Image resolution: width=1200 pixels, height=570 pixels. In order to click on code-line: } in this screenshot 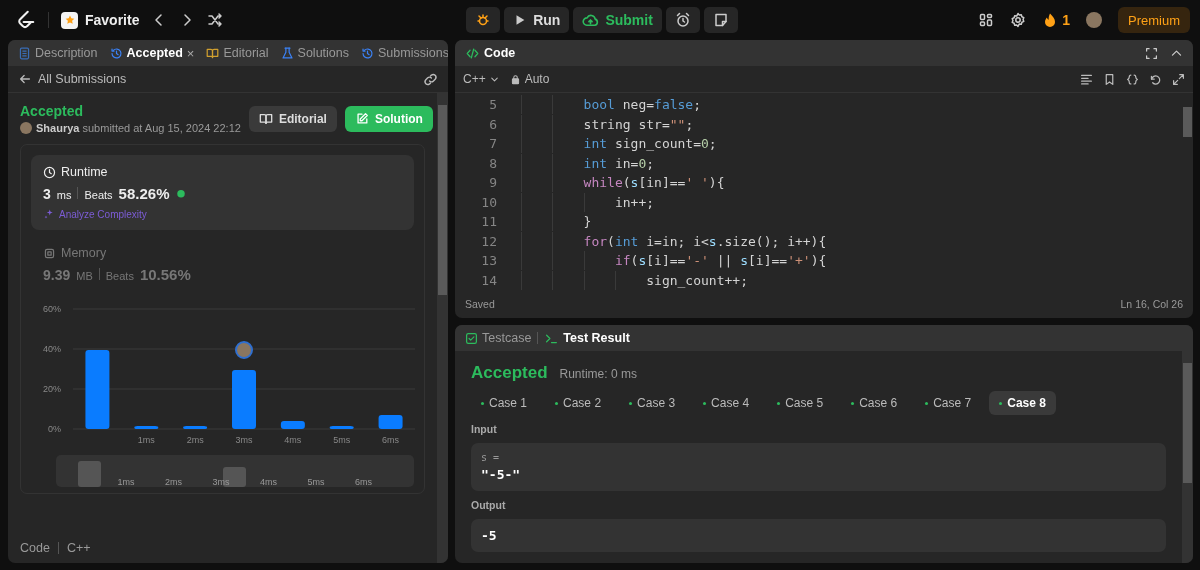, I will do `click(551, 222)`.